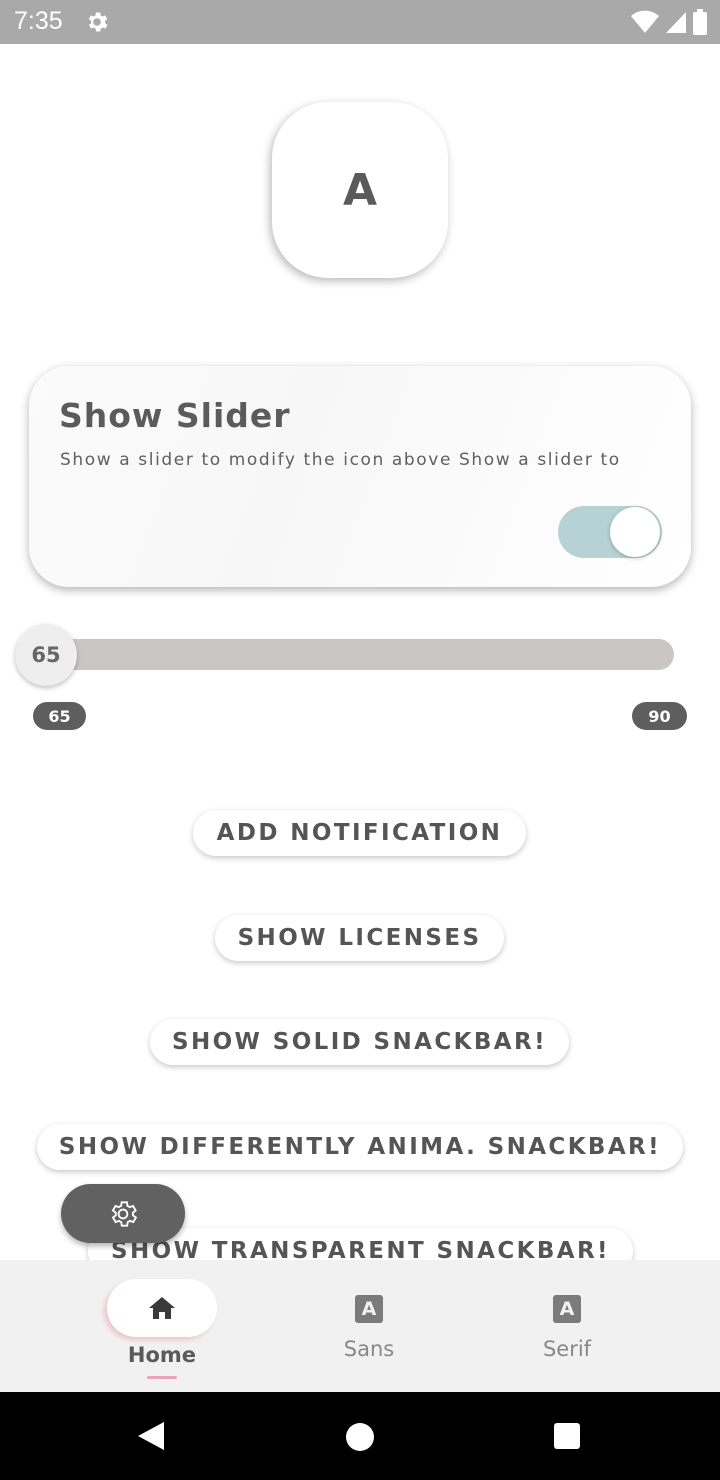 The height and width of the screenshot is (1480, 720). Describe the element at coordinates (360, 1326) in the screenshot. I see `bottom-navigation: Home A Sans A Serif` at that location.